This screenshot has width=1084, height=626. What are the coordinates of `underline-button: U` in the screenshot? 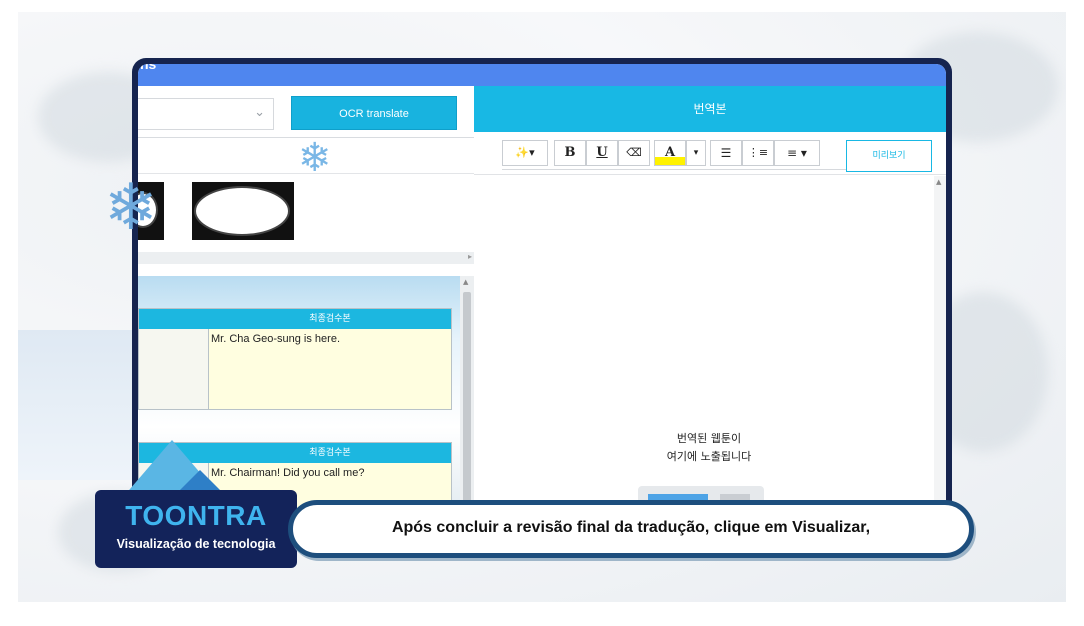 It's located at (602, 153).